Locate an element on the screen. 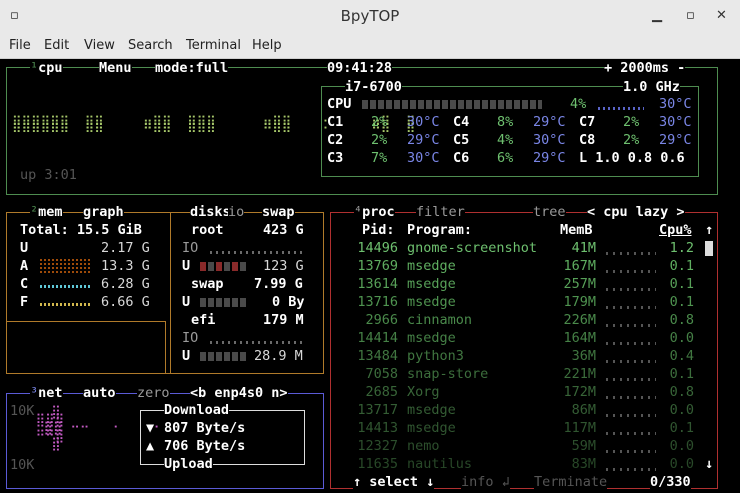 The image size is (740, 493). menu-file: File is located at coordinates (20, 45).